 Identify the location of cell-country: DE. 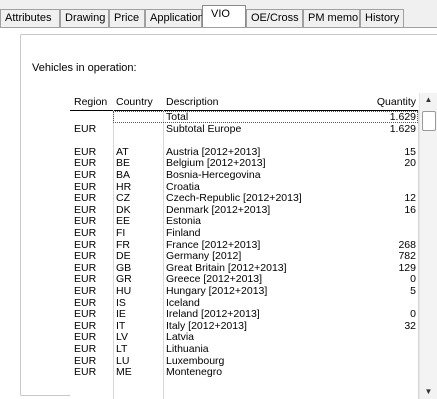
(123, 256).